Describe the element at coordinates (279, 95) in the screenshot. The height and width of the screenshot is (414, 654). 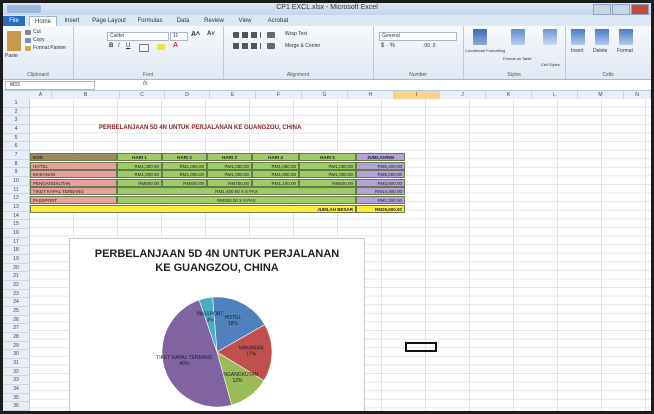
I see `column-header-f: F` at that location.